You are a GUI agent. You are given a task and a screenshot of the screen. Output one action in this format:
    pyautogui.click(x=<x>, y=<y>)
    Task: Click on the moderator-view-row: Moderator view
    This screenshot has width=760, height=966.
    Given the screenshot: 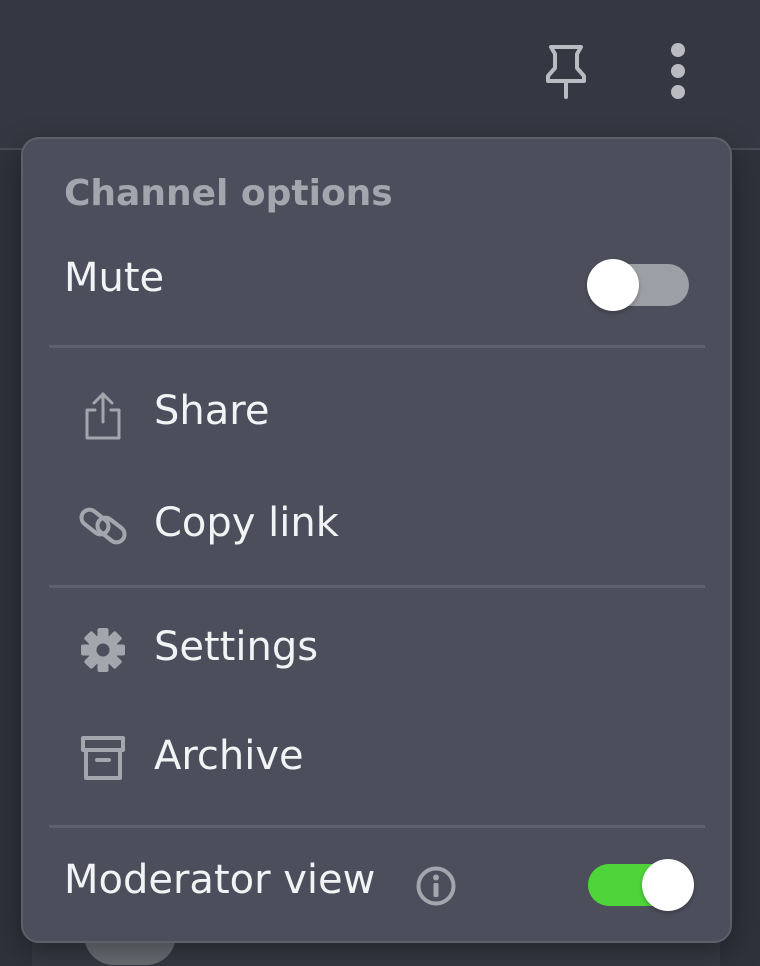 What is the action you would take?
    pyautogui.click(x=376, y=885)
    